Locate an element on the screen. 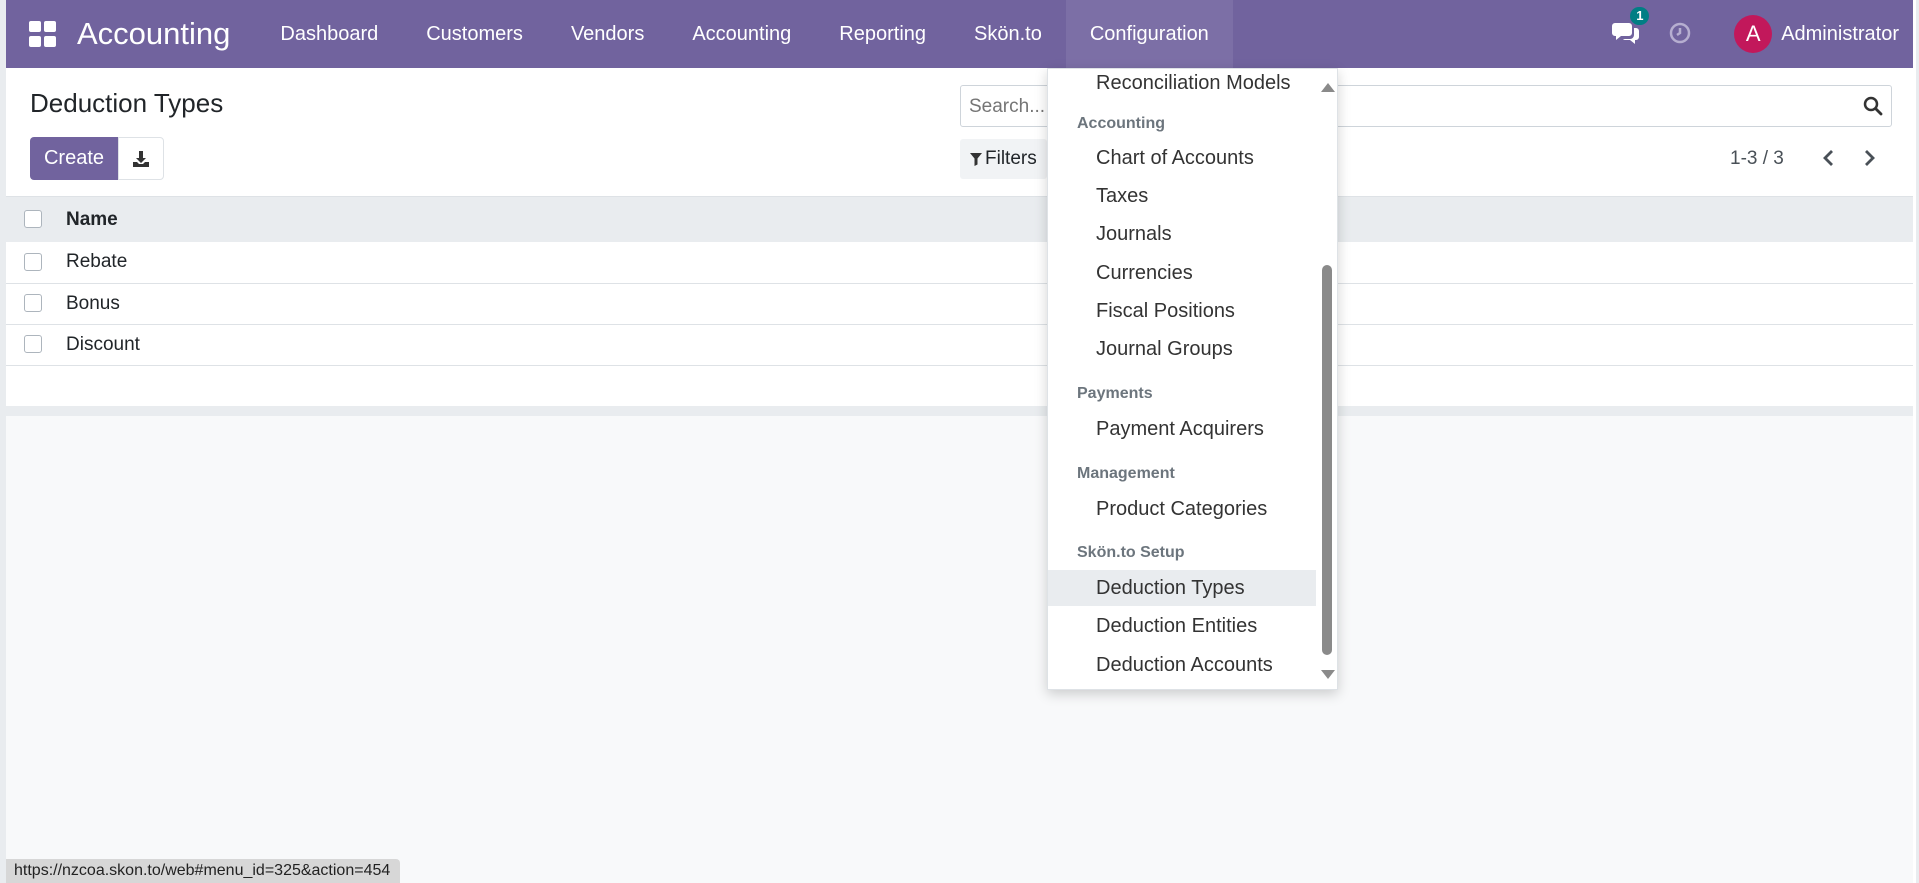 The width and height of the screenshot is (1919, 883). column-header-name: Name is located at coordinates (556, 219).